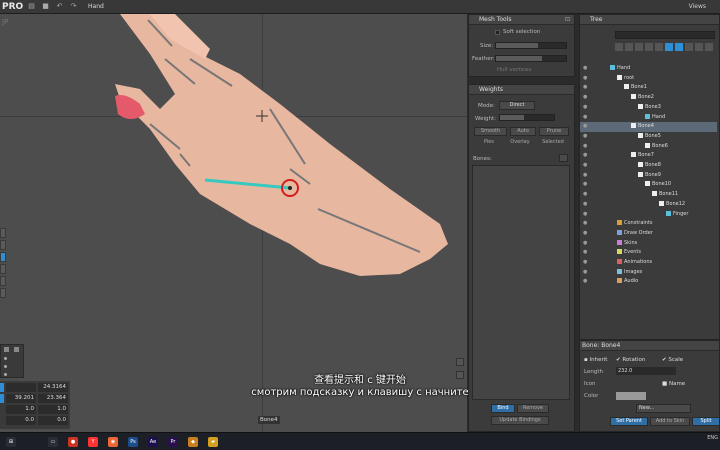  Describe the element at coordinates (553, 143) in the screenshot. I see `selected-toggle: Selected` at that location.